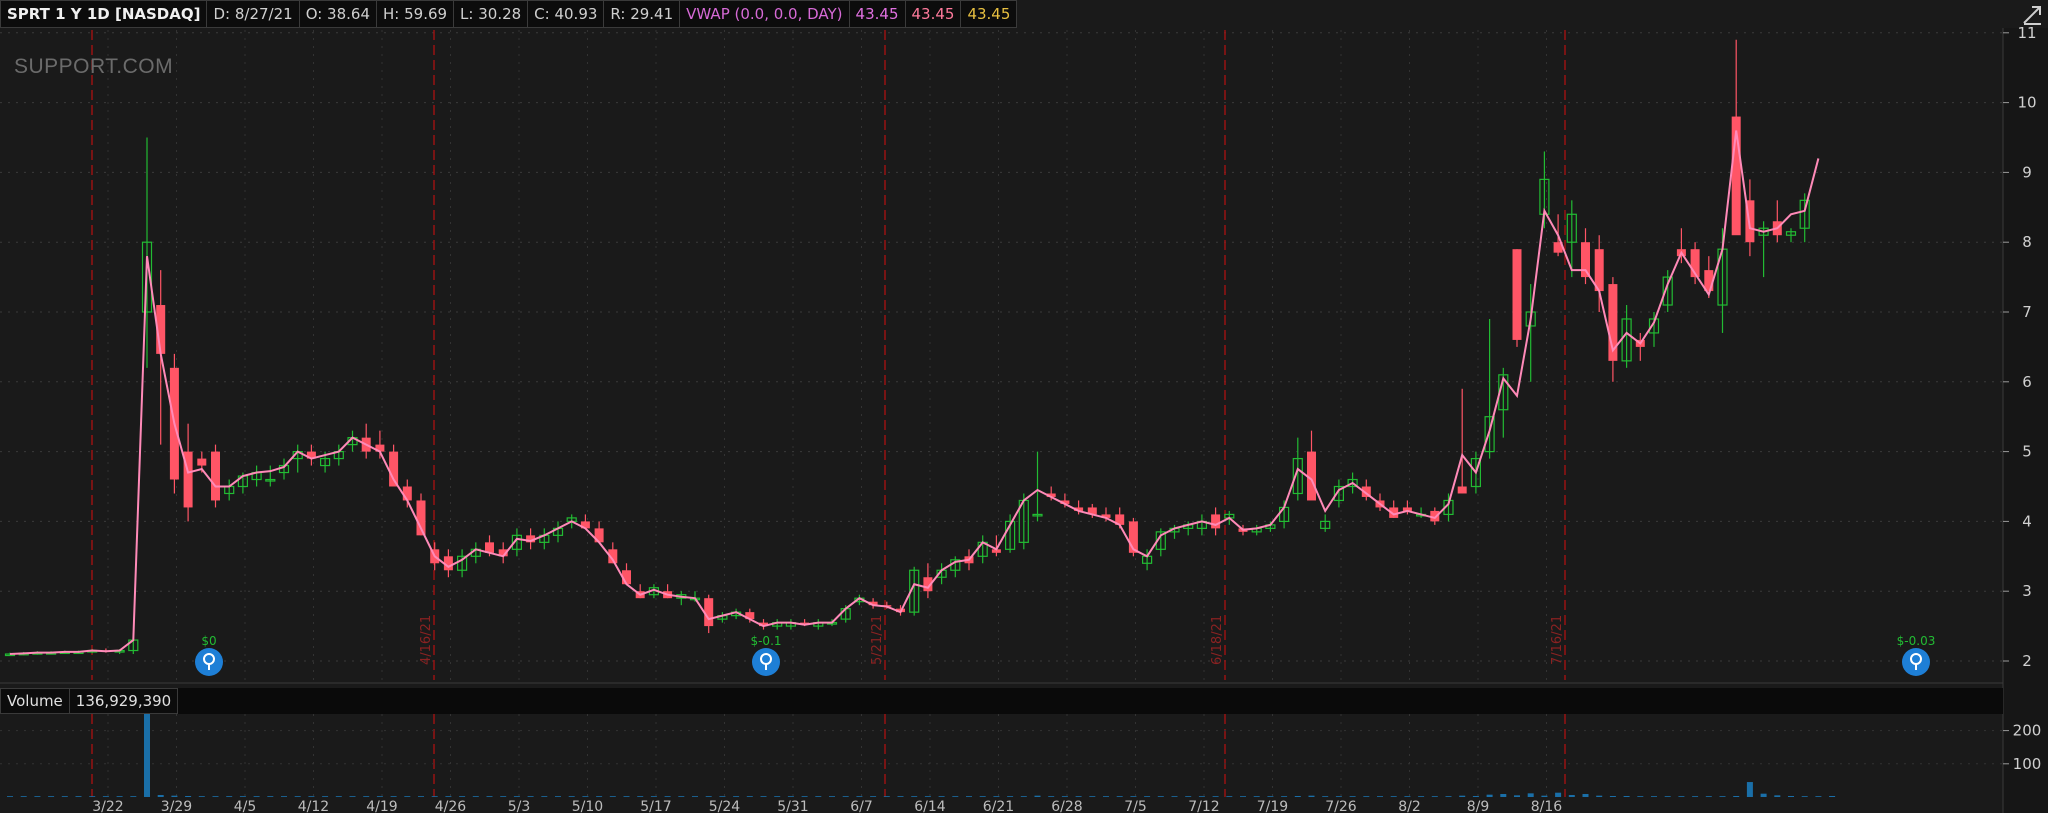 This screenshot has height=813, width=2048. I want to click on price-tick-label: 5, so click(2027, 452).